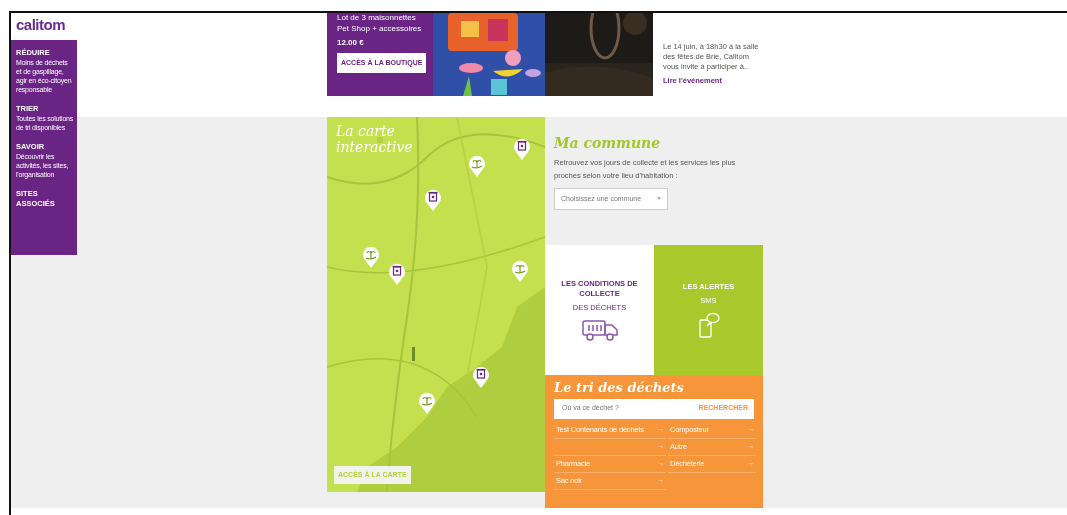 This screenshot has width=1067, height=515. I want to click on product-name: Lot de 3 maisonnettes Pet Shop + accessoires, so click(380, 23).